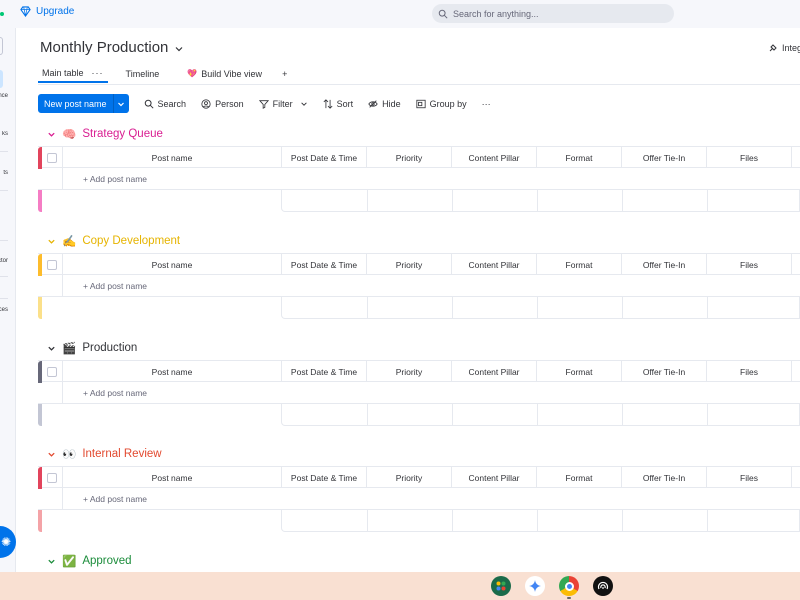 The height and width of the screenshot is (600, 800). What do you see at coordinates (47, 11) in the screenshot?
I see `upgrade-button: Upgrade` at bounding box center [47, 11].